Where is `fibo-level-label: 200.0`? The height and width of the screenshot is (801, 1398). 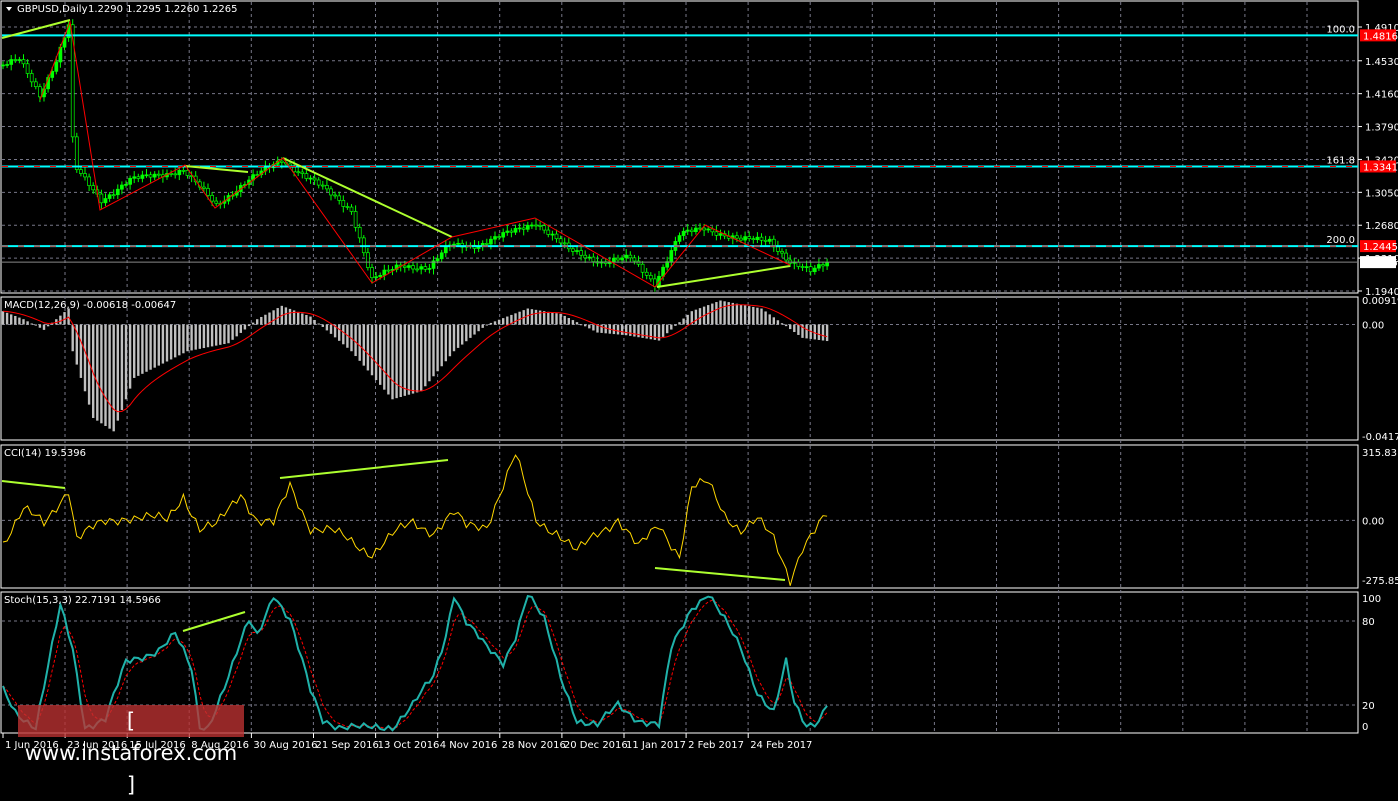 fibo-level-label: 200.0 is located at coordinates (1340, 240).